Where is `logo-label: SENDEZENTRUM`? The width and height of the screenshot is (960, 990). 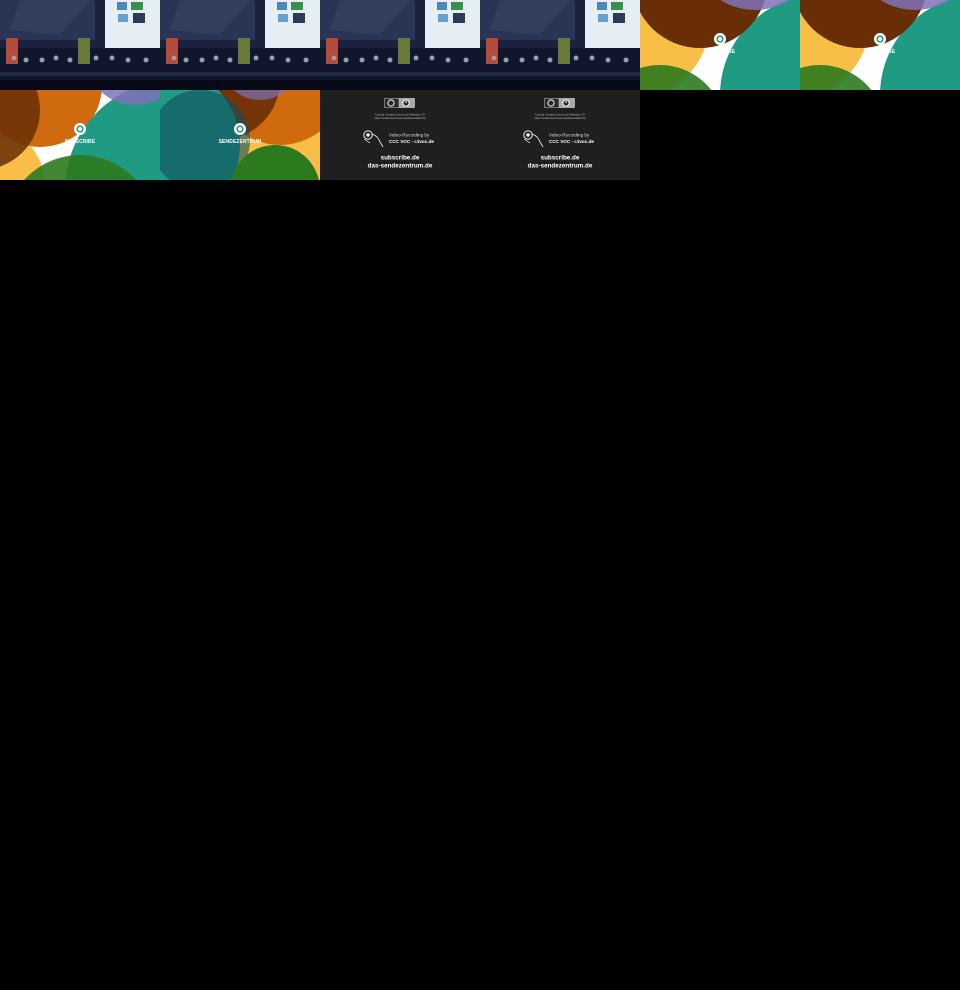 logo-label: SENDEZENTRUM is located at coordinates (240, 142).